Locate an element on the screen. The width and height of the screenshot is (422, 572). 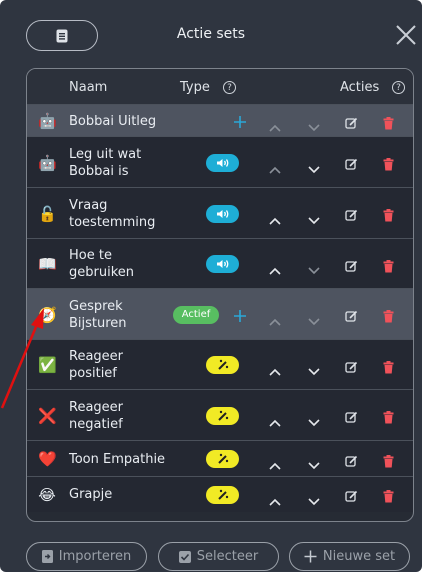
row-name: Toon Empathie is located at coordinates (124, 459).